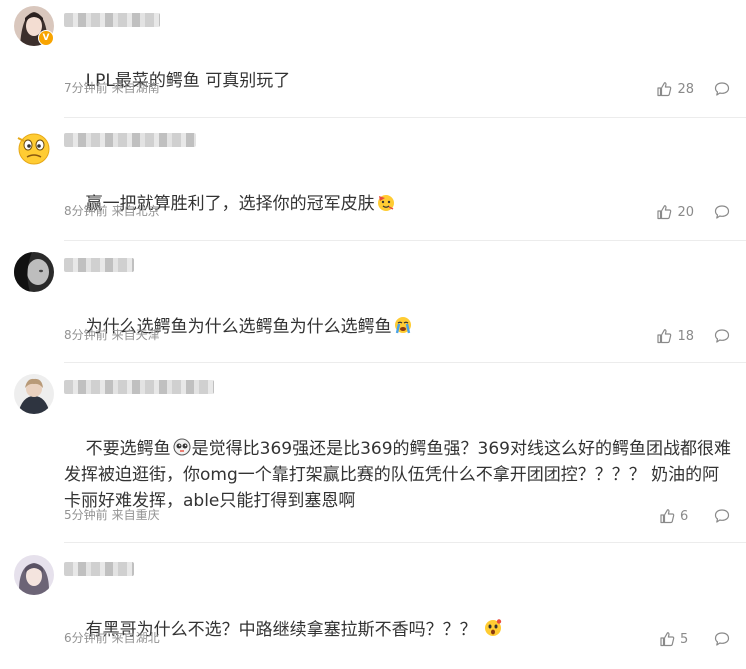  Describe the element at coordinates (493, 628) in the screenshot. I see `surprised-face-emoji` at that location.